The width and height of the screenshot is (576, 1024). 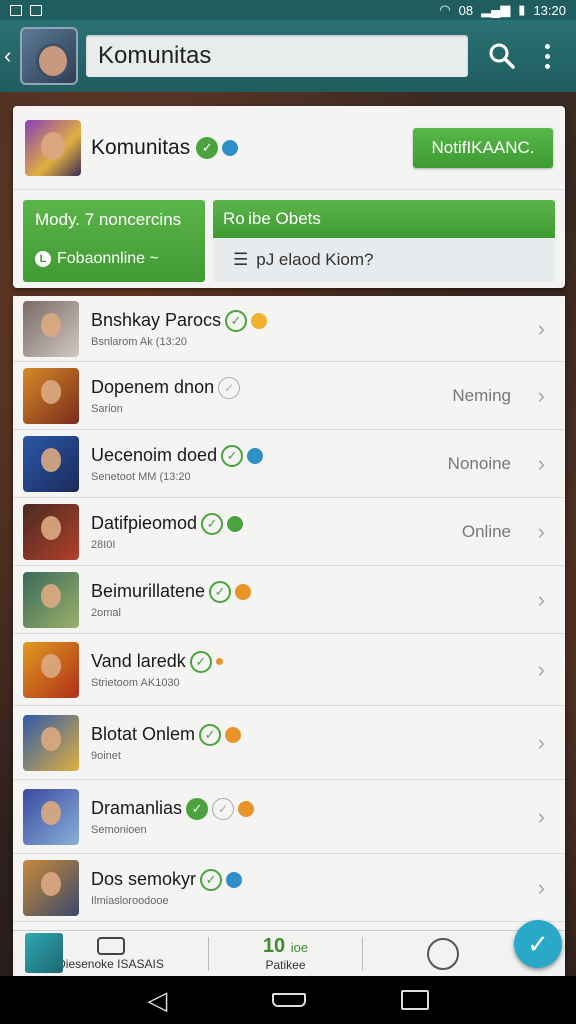 What do you see at coordinates (162, 1000) in the screenshot?
I see `nav-back-icon: ◁` at bounding box center [162, 1000].